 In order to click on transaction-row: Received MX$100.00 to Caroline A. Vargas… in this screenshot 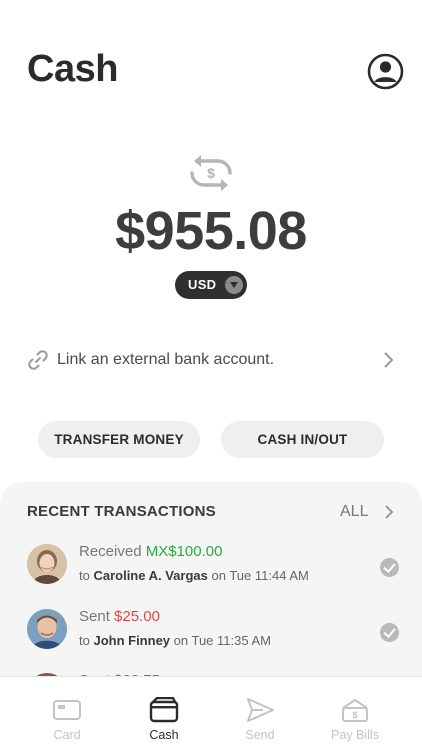, I will do `click(211, 565)`.